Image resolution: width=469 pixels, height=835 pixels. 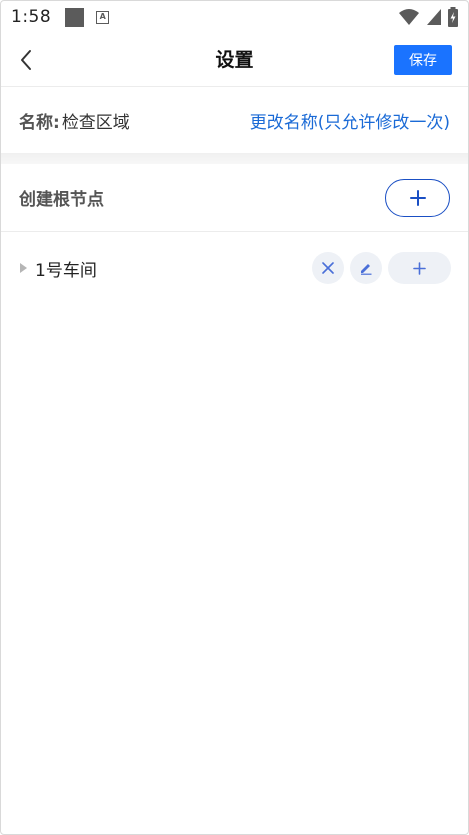 What do you see at coordinates (31, 17) in the screenshot?
I see `status-time: 1:58` at bounding box center [31, 17].